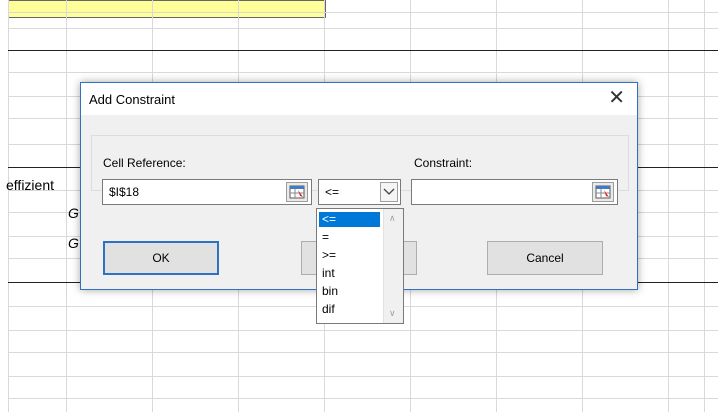 This screenshot has width=718, height=412. I want to click on dropdown-option: >=, so click(349, 255).